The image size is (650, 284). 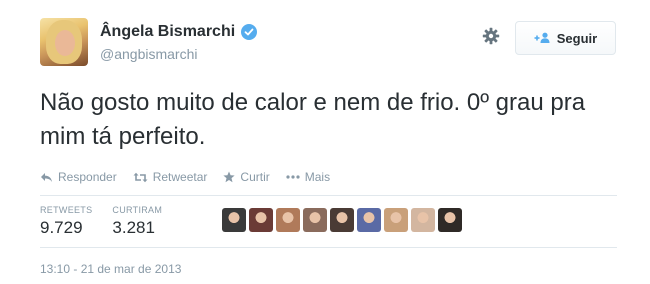 What do you see at coordinates (491, 36) in the screenshot?
I see `gear-icon` at bounding box center [491, 36].